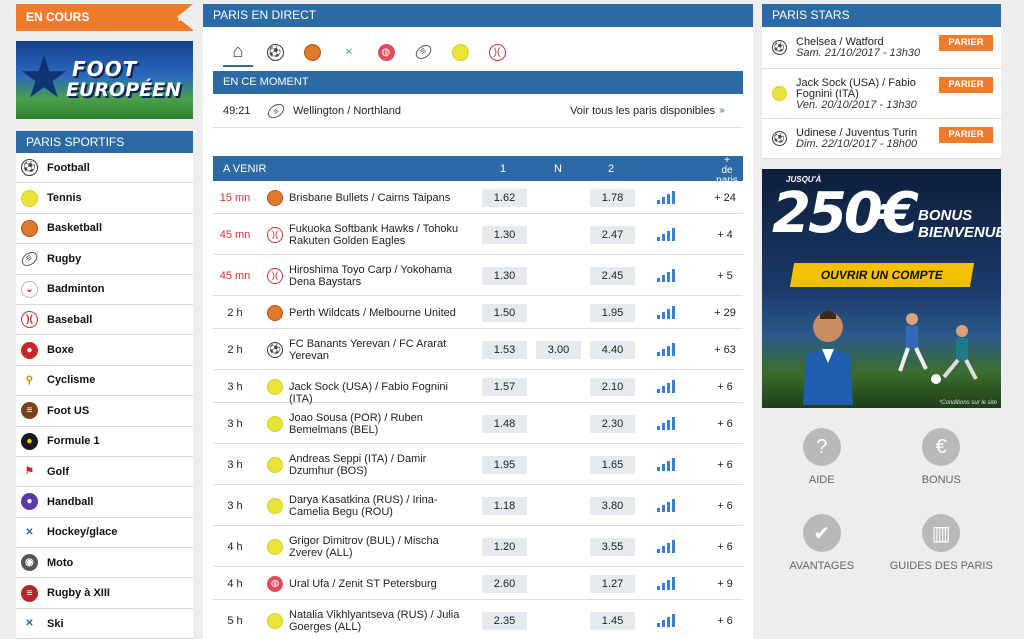 The width and height of the screenshot is (1024, 639). I want to click on odd-2-button: 1.65, so click(612, 464).